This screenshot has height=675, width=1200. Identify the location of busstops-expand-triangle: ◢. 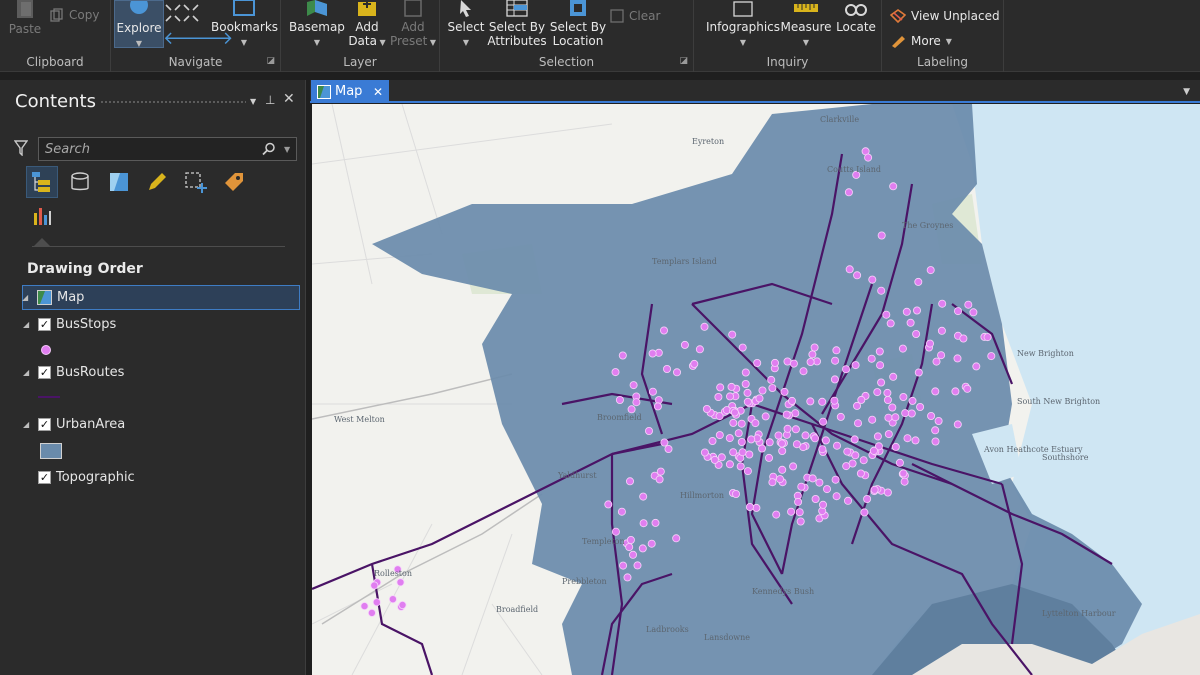
(28, 324).